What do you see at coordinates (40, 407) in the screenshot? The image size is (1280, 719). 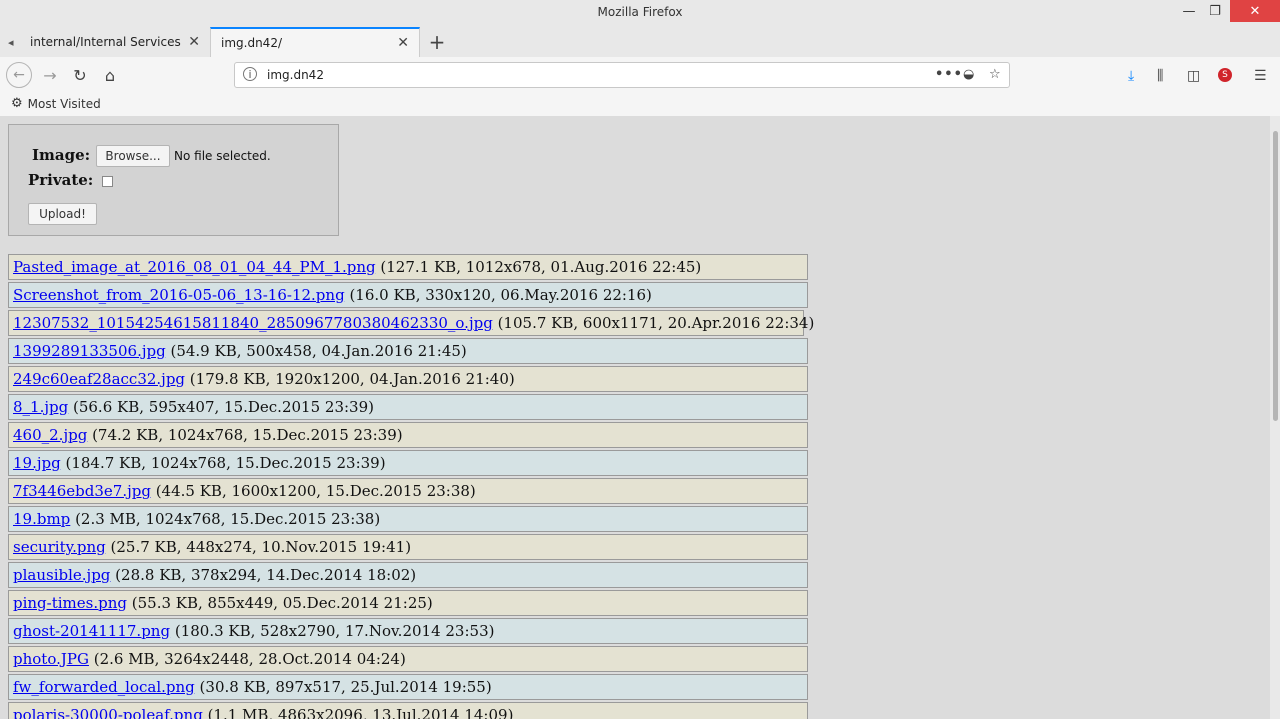 I see `file-link: 8_1.jpg` at bounding box center [40, 407].